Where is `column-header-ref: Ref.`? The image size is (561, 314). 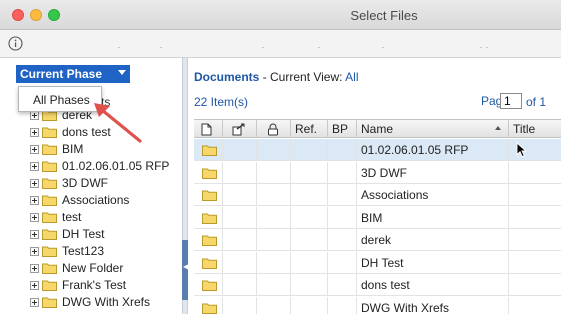 column-header-ref: Ref. is located at coordinates (309, 129).